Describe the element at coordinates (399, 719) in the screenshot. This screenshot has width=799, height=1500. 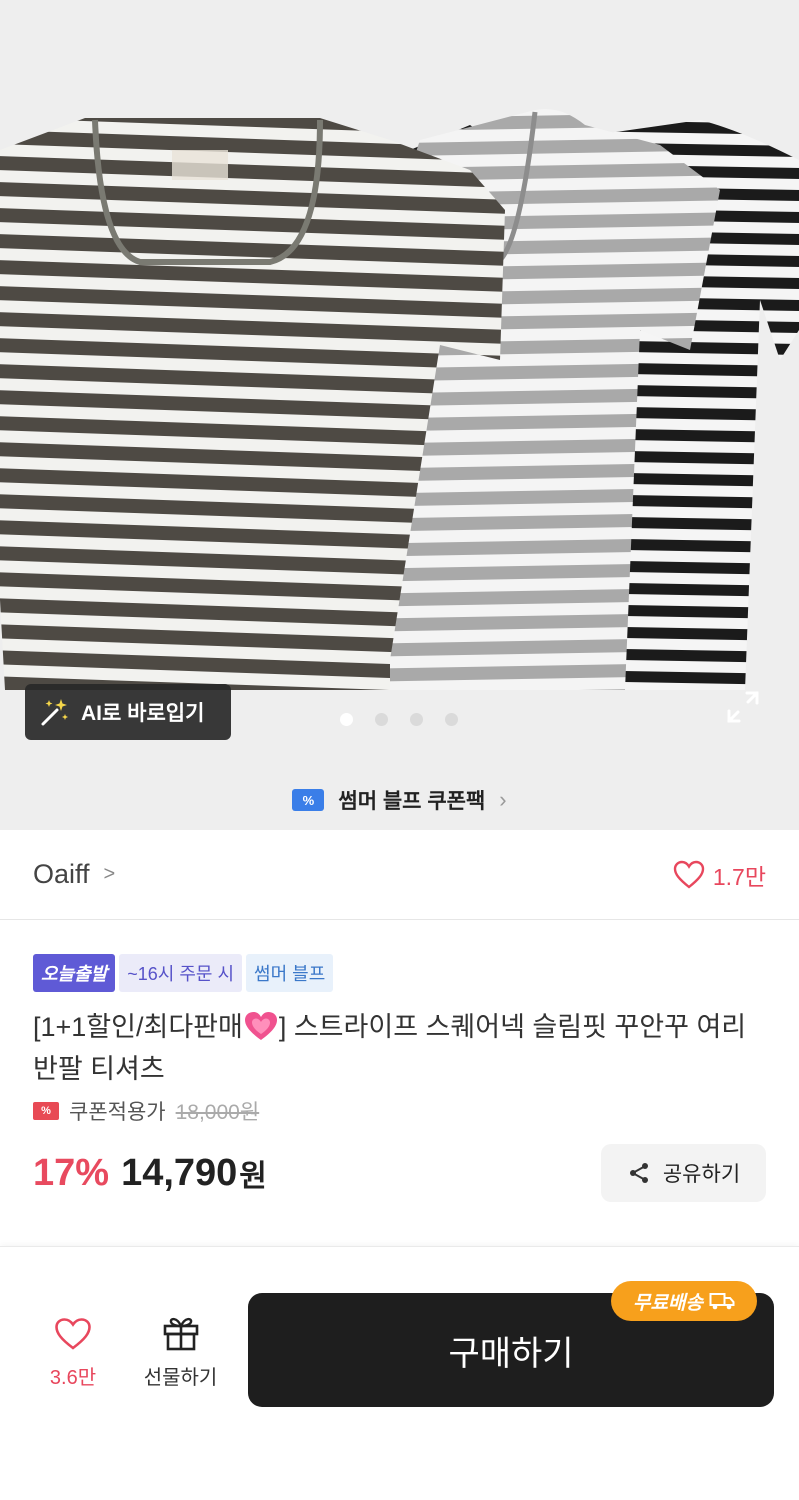
I see `carousel-indicator` at that location.